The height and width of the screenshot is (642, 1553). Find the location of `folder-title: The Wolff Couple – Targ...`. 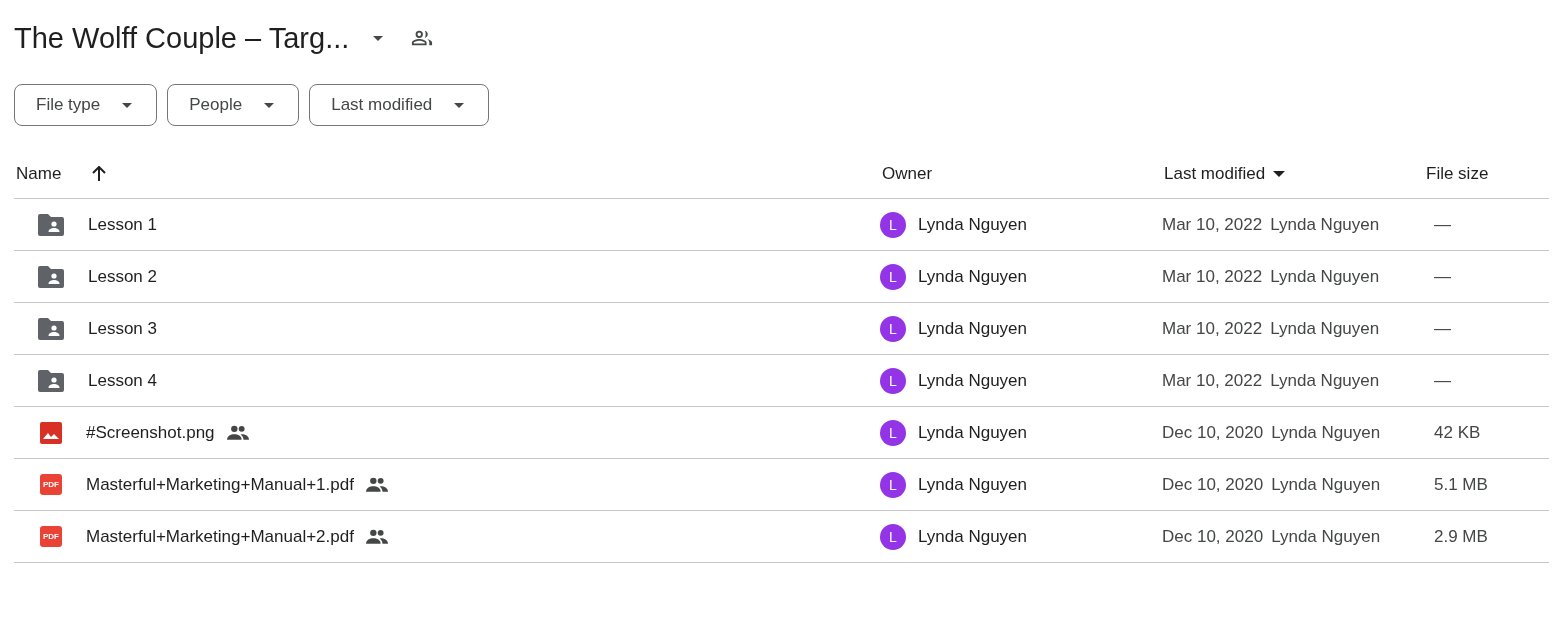

folder-title: The Wolff Couple – Targ... is located at coordinates (182, 38).